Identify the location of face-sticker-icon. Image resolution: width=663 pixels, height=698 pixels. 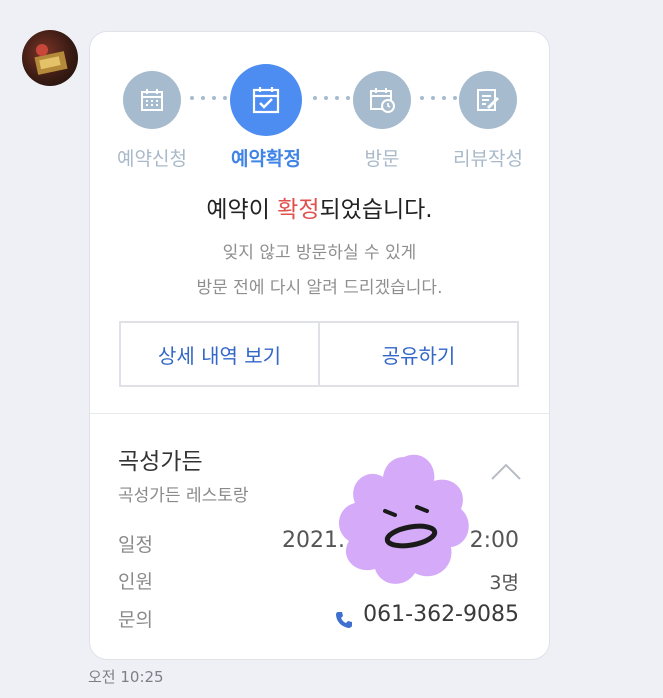
(403, 519).